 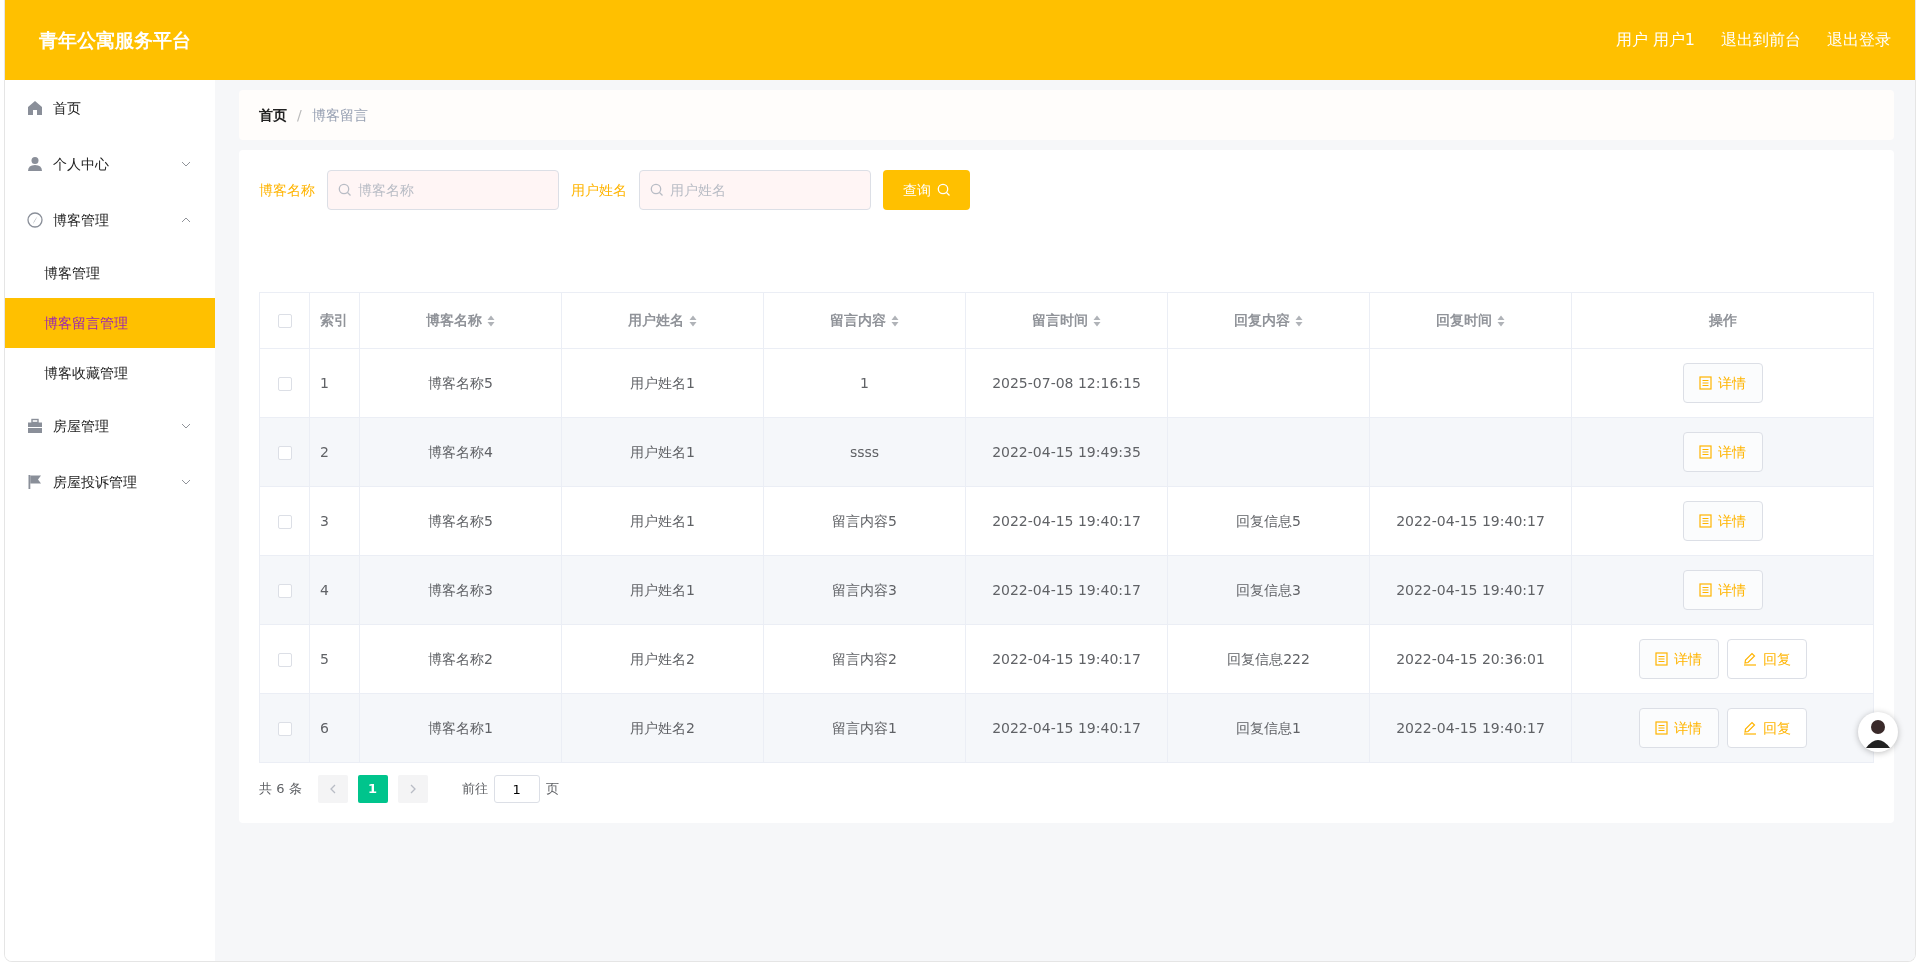 I want to click on sidebar-item: 首页, so click(x=110, y=108).